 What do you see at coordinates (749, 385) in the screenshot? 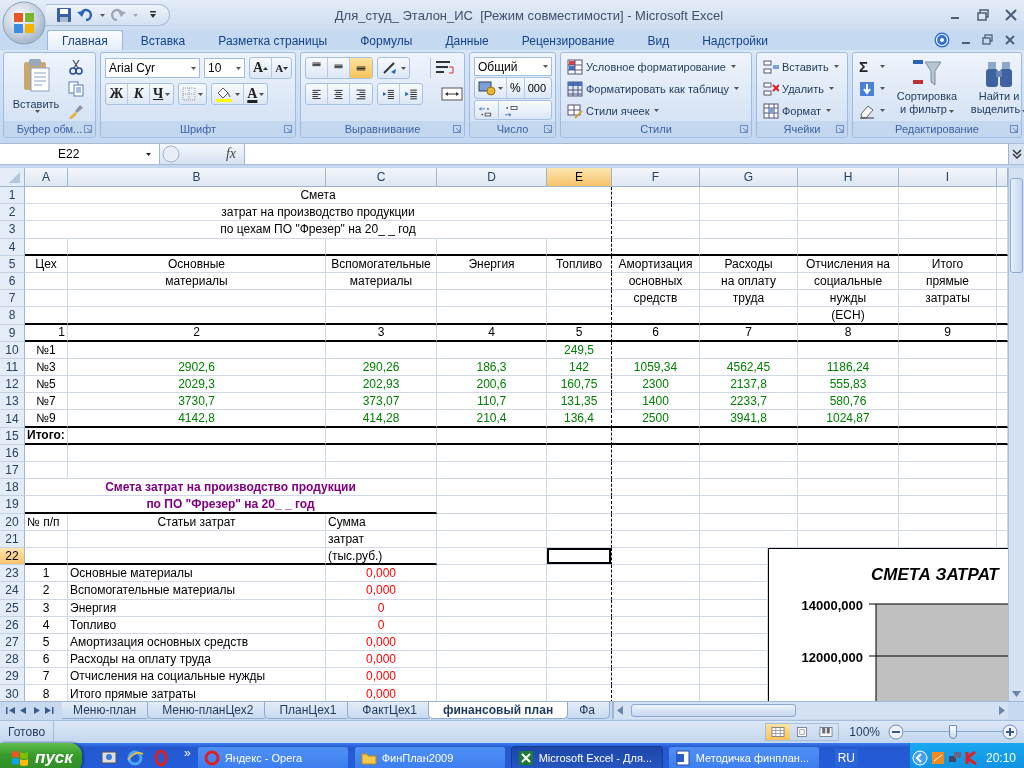
I see `table-cell: 2137,8` at bounding box center [749, 385].